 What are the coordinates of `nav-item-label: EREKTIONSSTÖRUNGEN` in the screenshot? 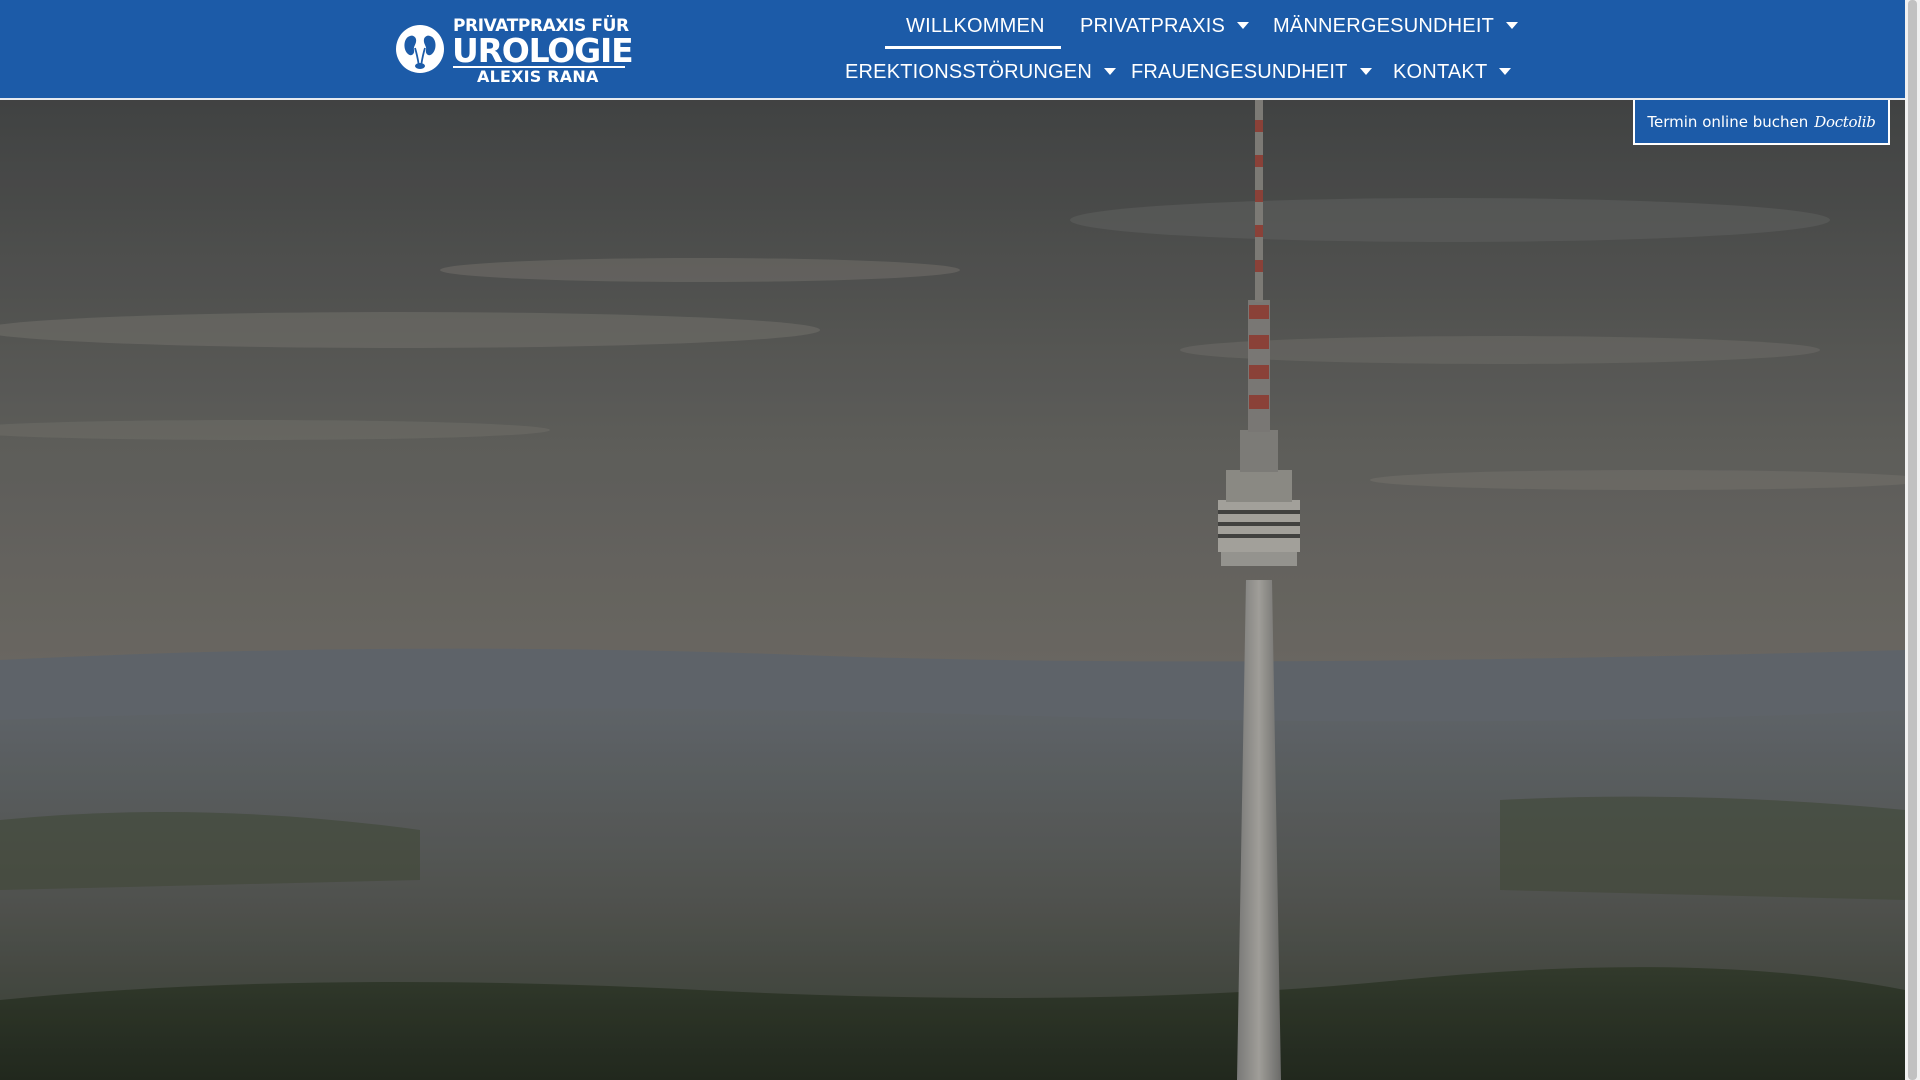 It's located at (968, 72).